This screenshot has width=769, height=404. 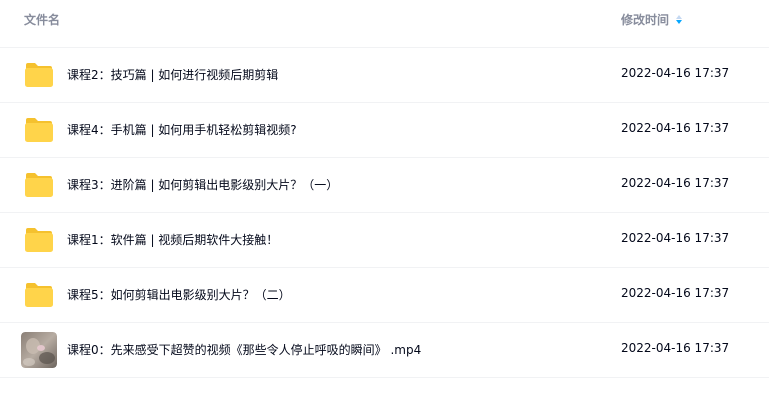 I want to click on list-item: 课程1：软件篇 | 视频后期软件大接触！ 2022-04-16 17:37, so click(x=384, y=240).